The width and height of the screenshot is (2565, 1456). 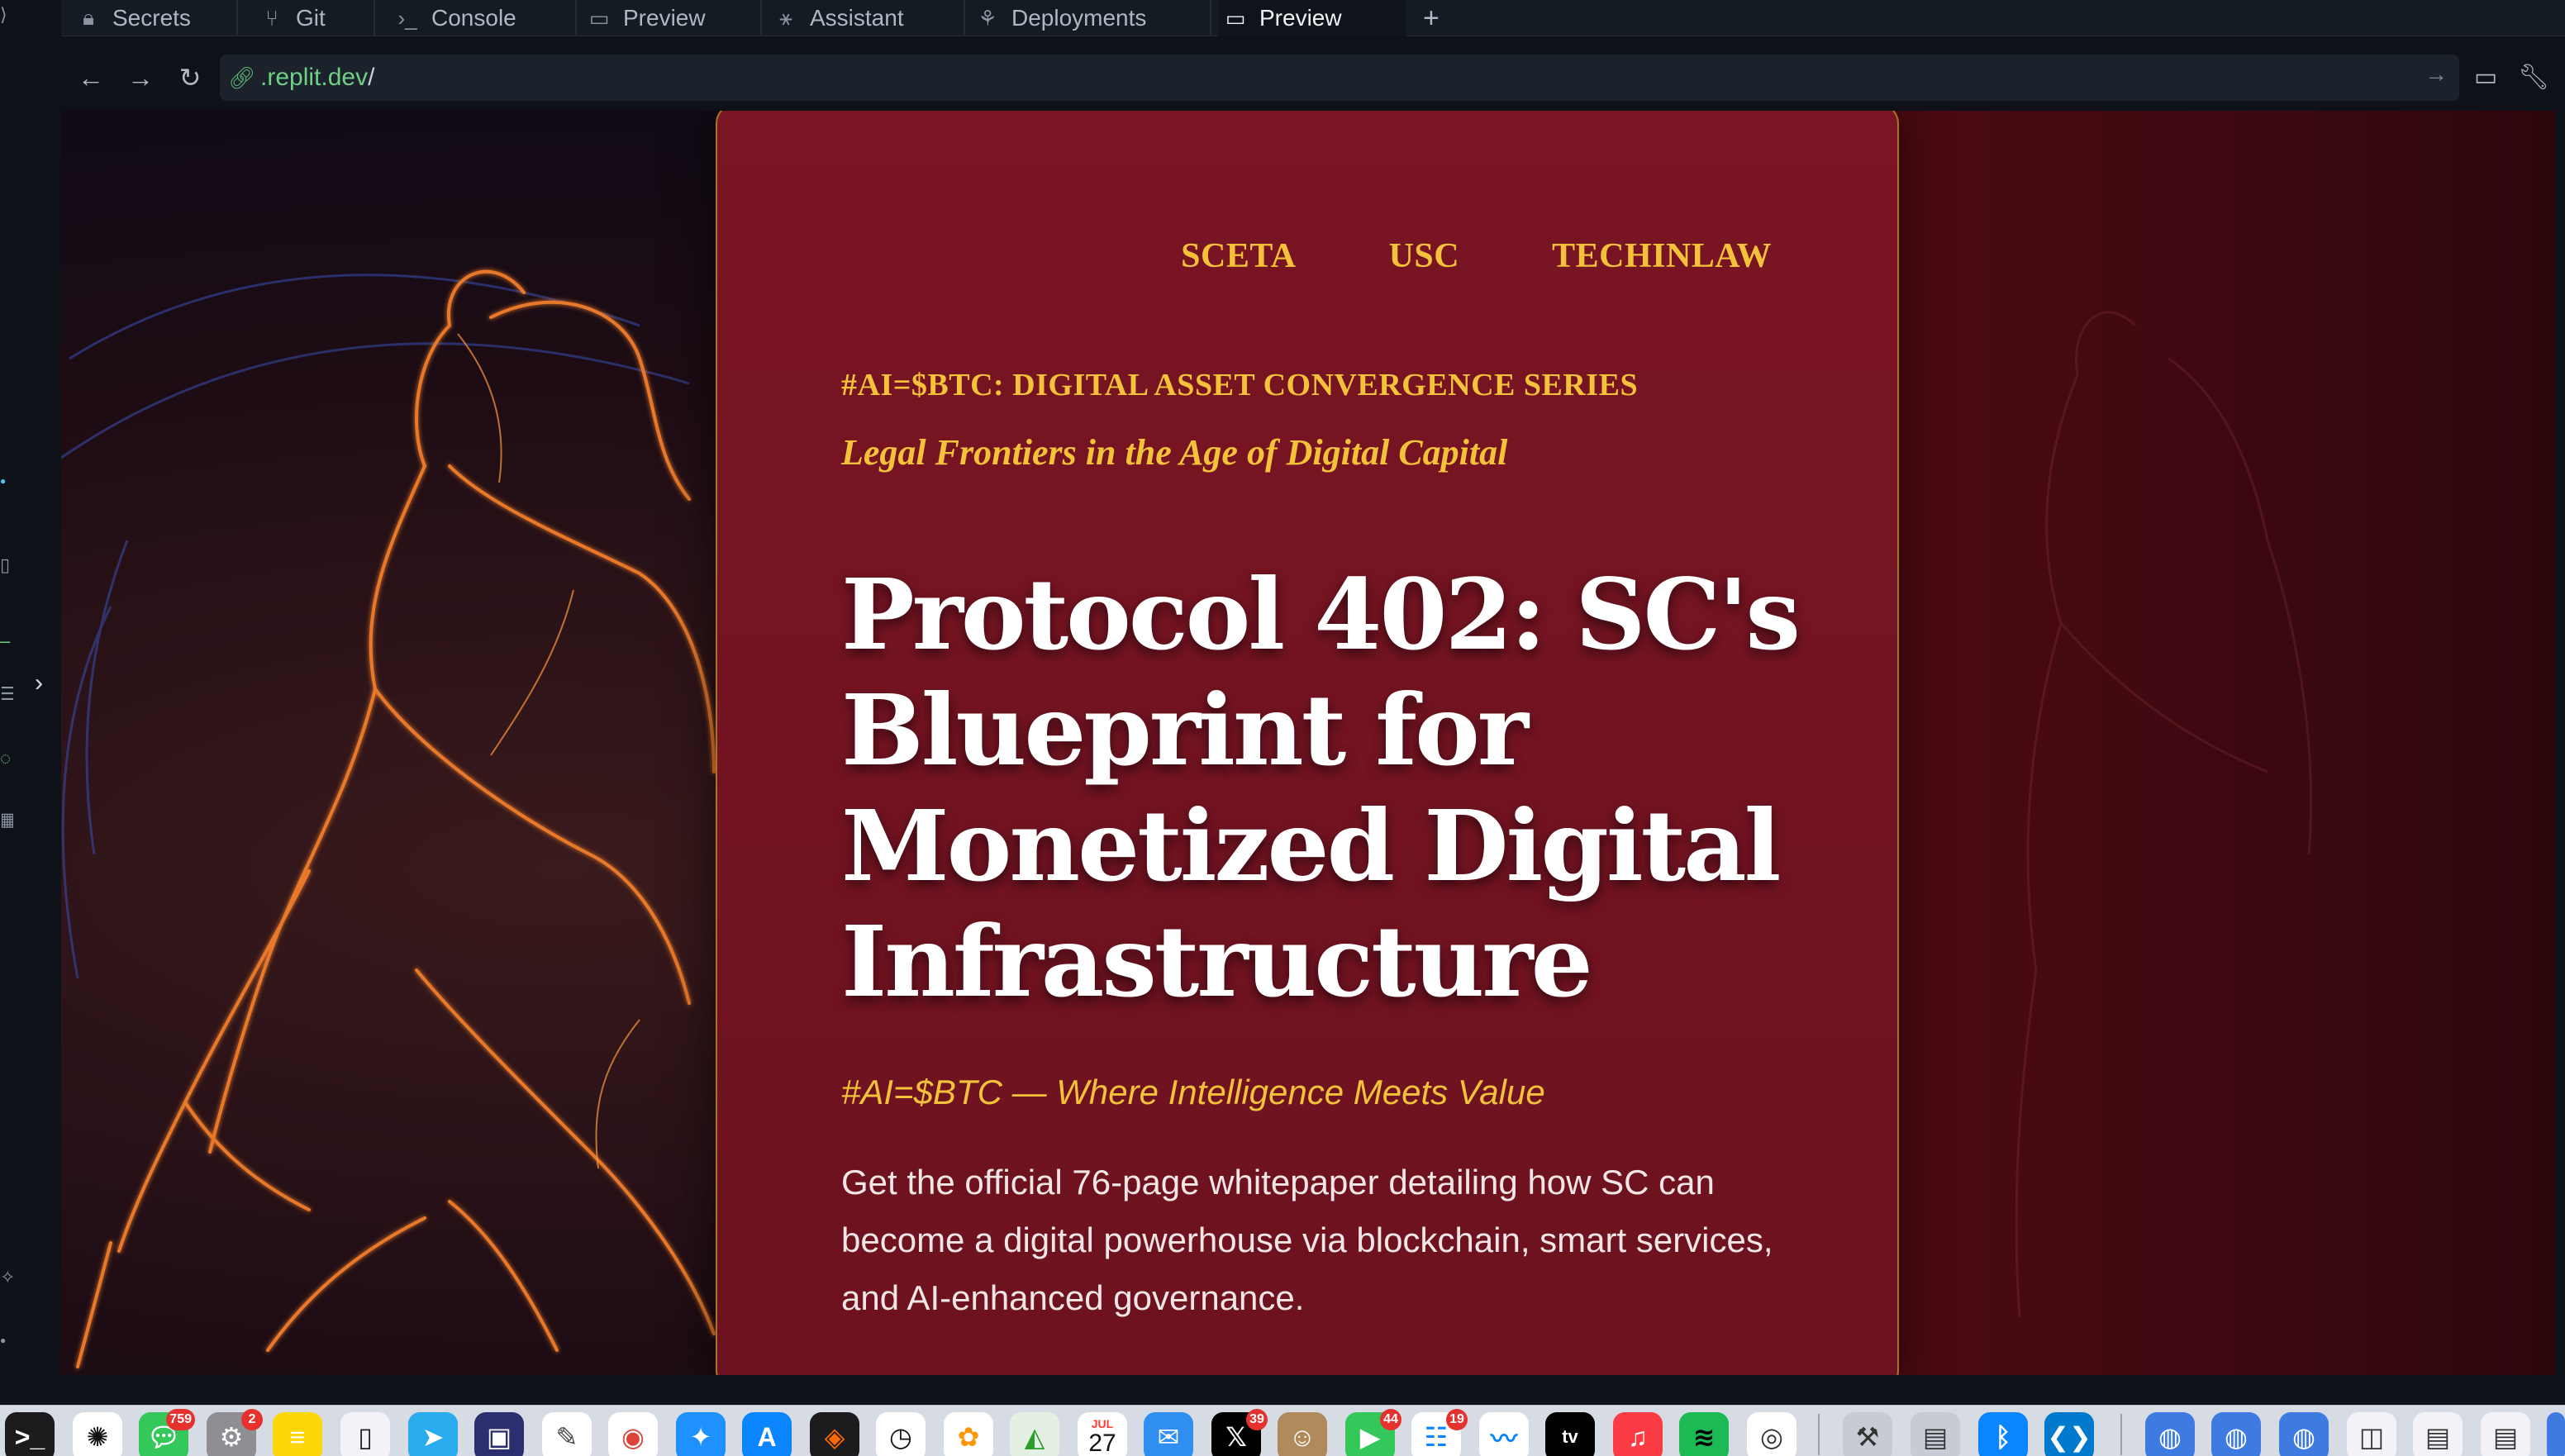 I want to click on apple-tv-app-icon: tv, so click(x=1570, y=1434).